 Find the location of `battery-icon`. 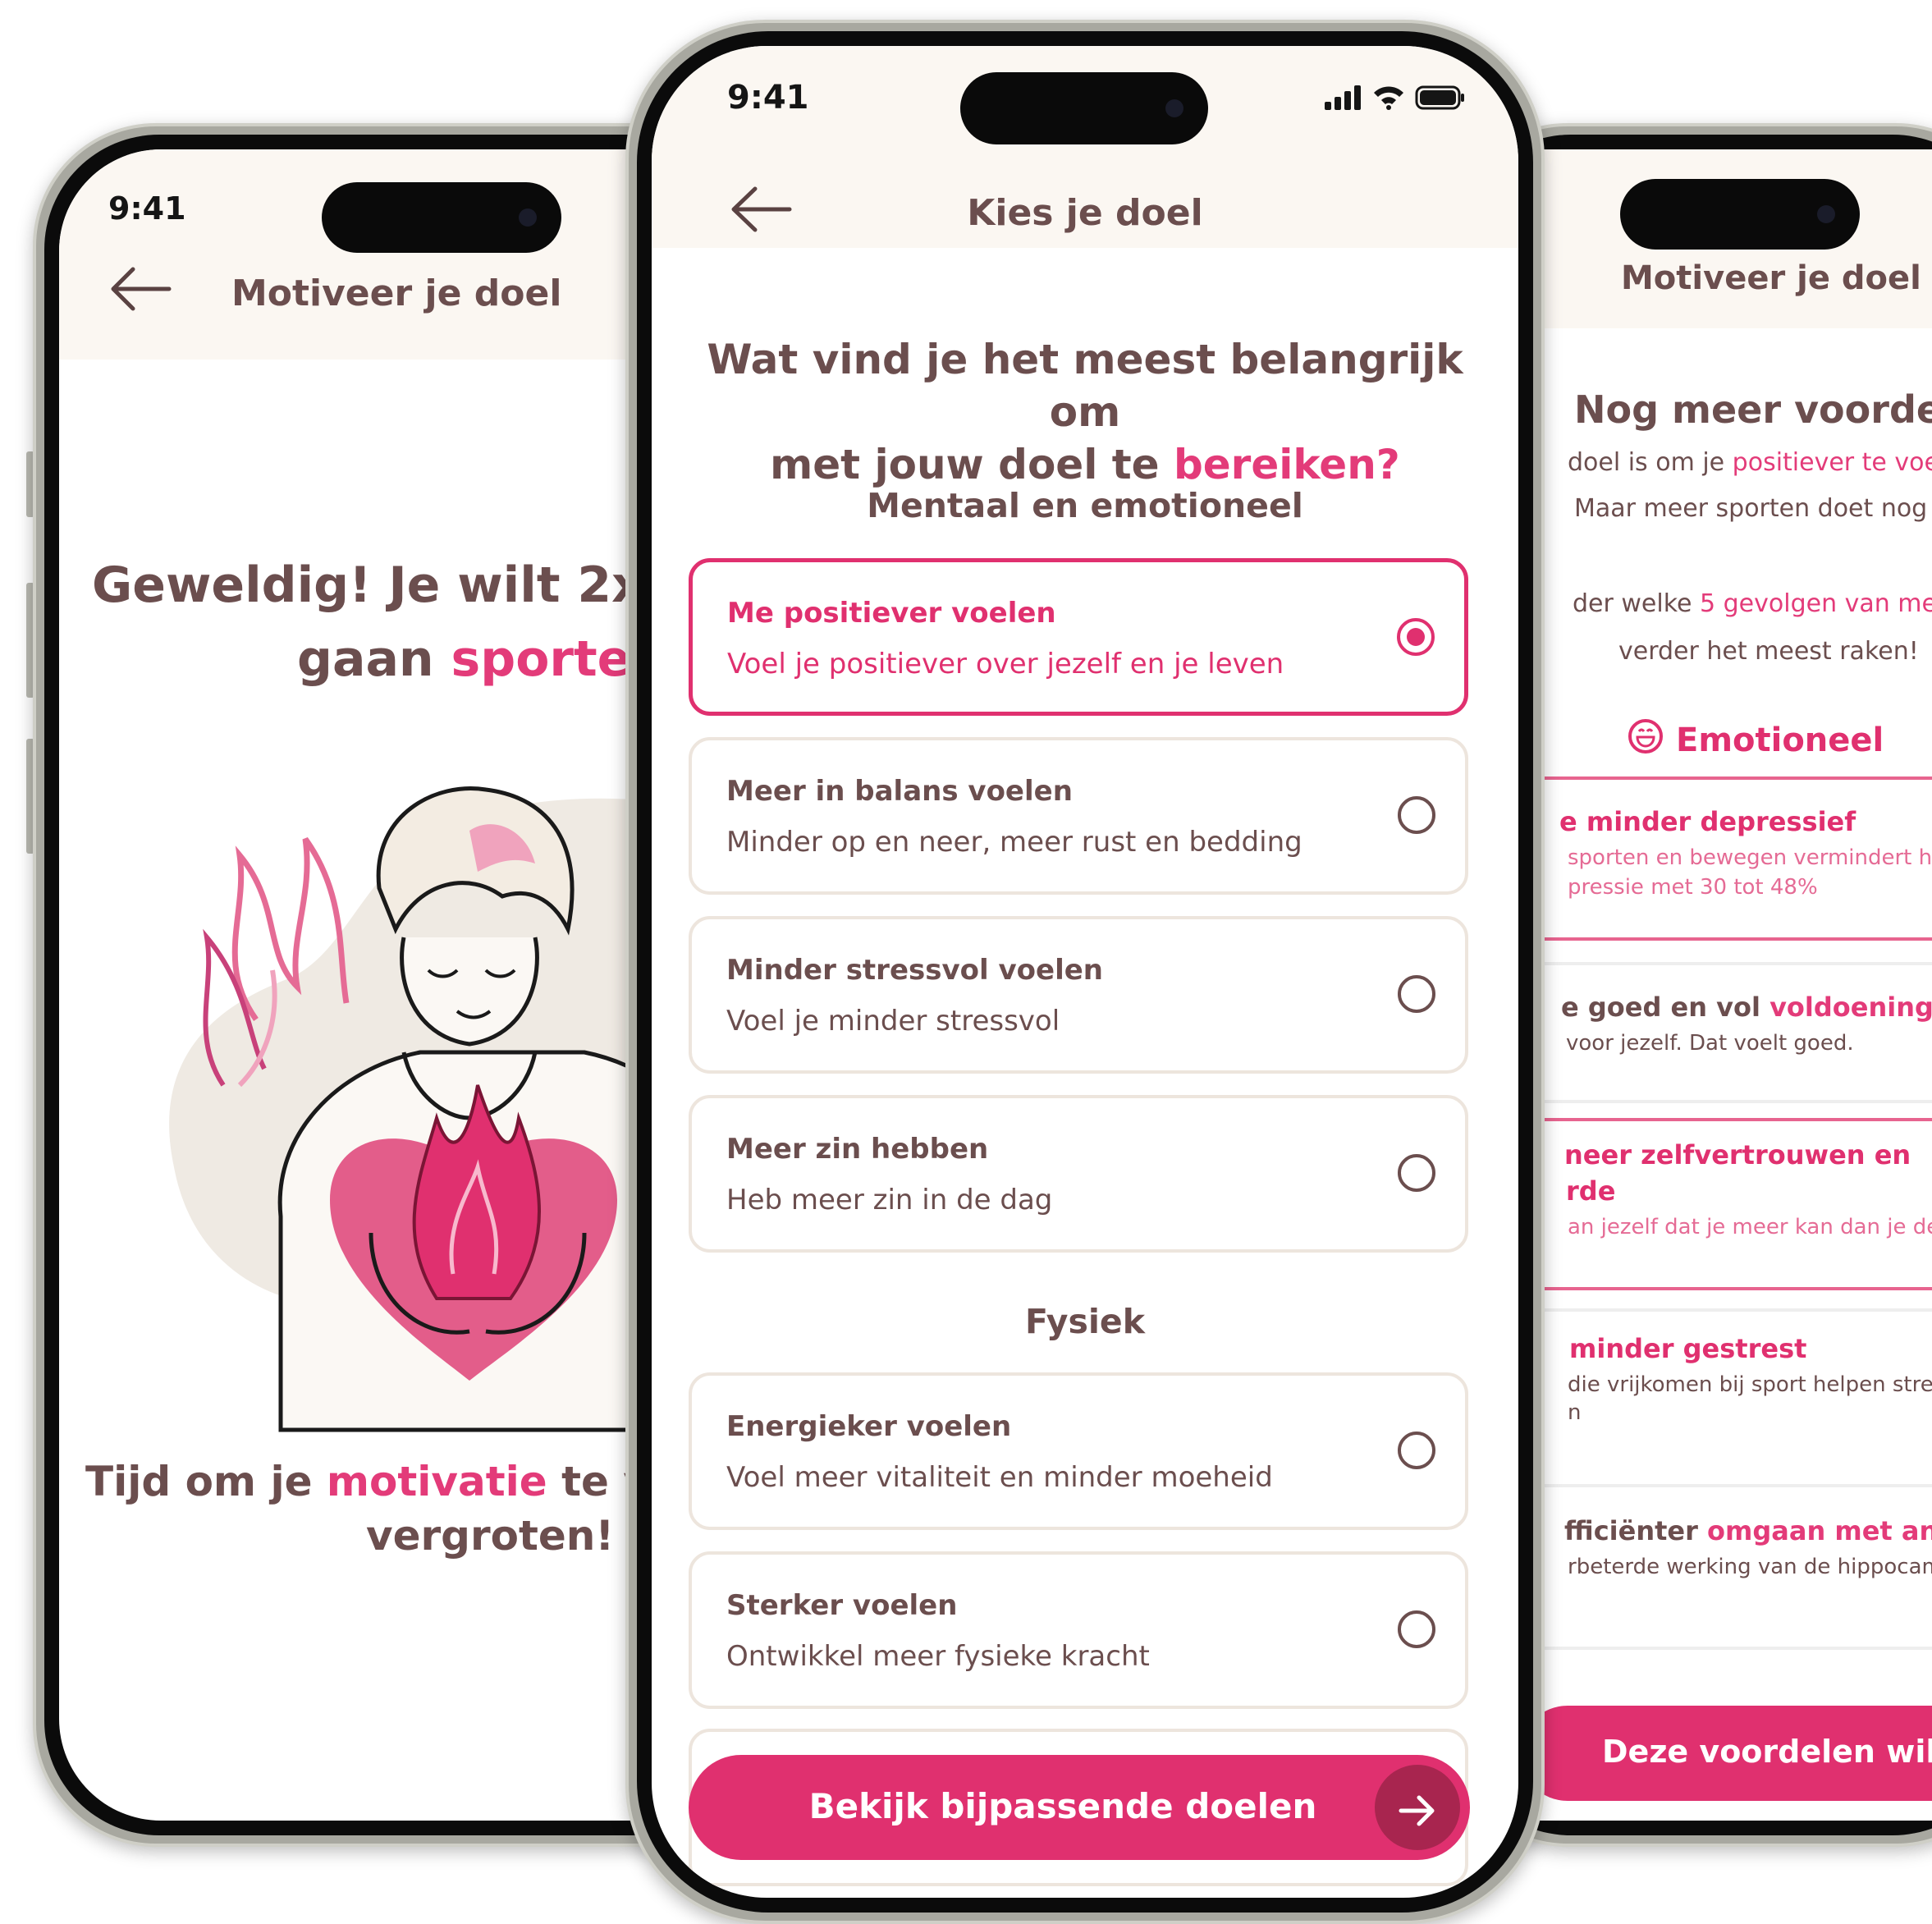

battery-icon is located at coordinates (1440, 99).